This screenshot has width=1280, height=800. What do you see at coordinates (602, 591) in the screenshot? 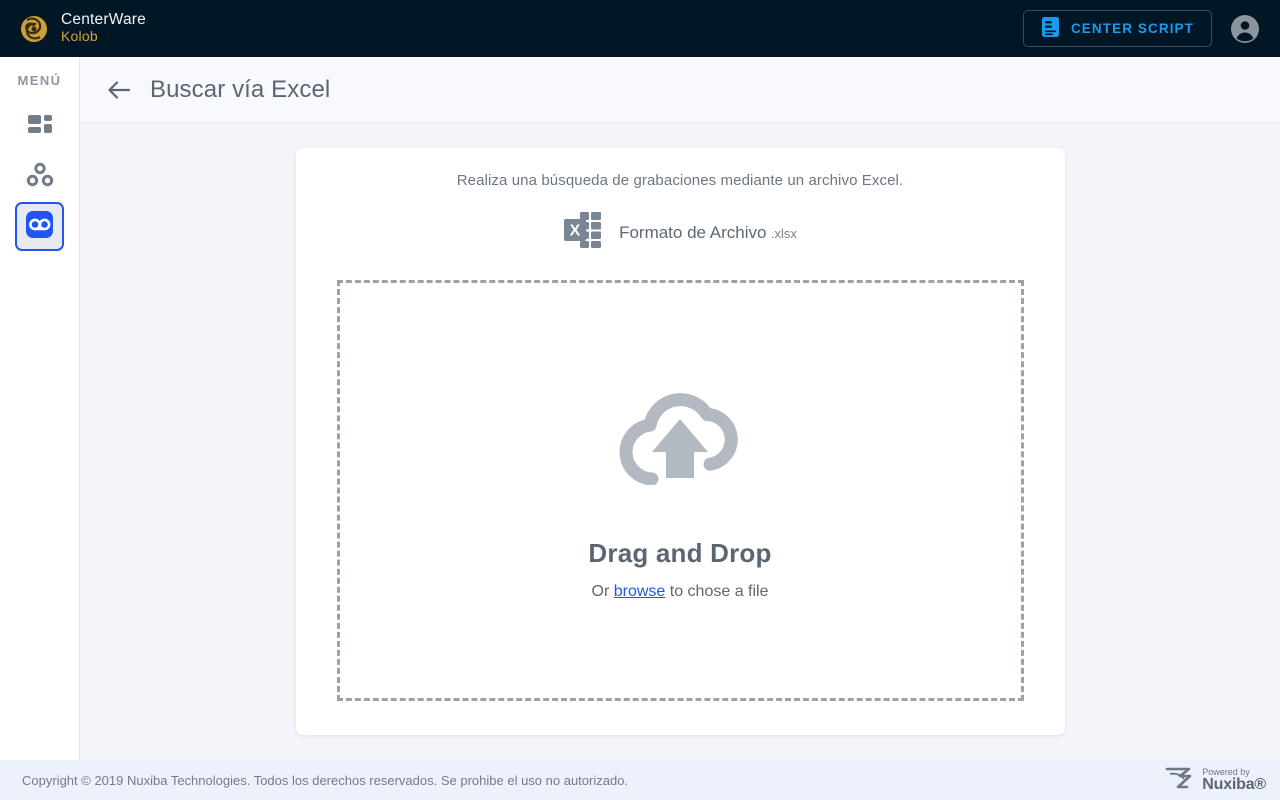
I see `dropzone-sub-prefix: Or` at bounding box center [602, 591].